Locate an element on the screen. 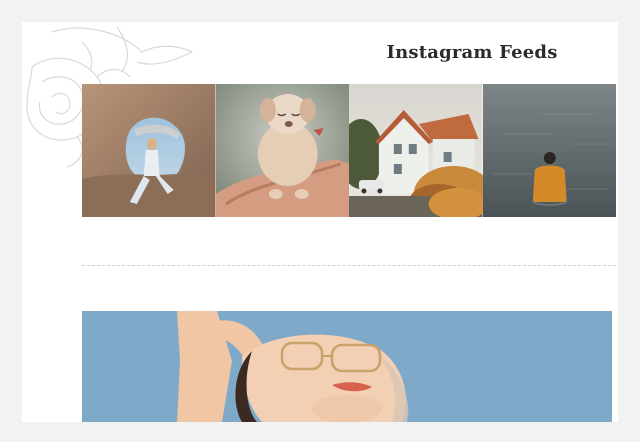  house-at-sunset-photo is located at coordinates (416, 150).